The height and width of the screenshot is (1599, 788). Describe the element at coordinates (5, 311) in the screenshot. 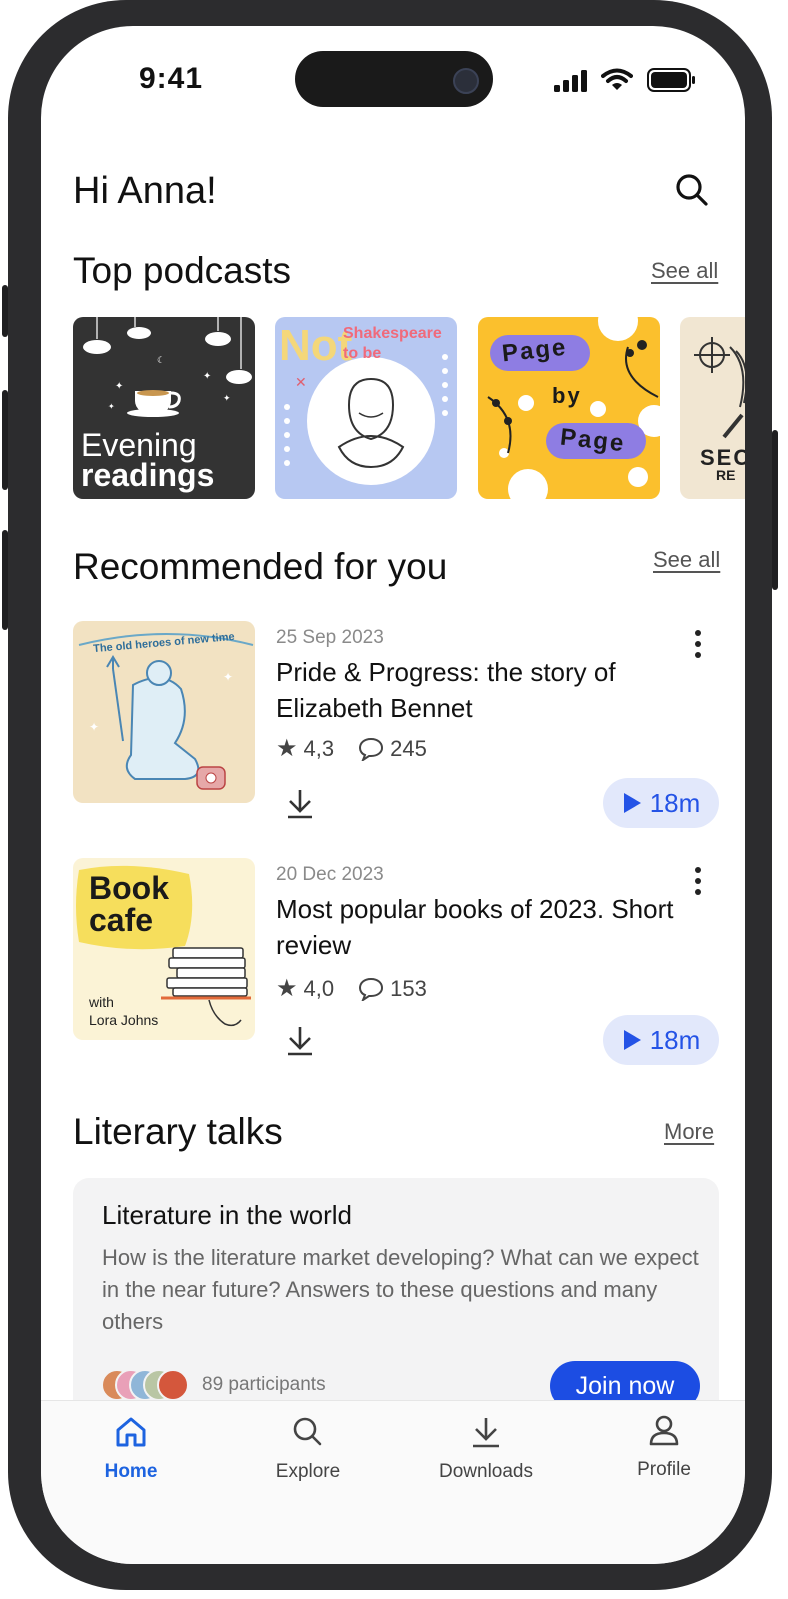

I see `action-button` at that location.